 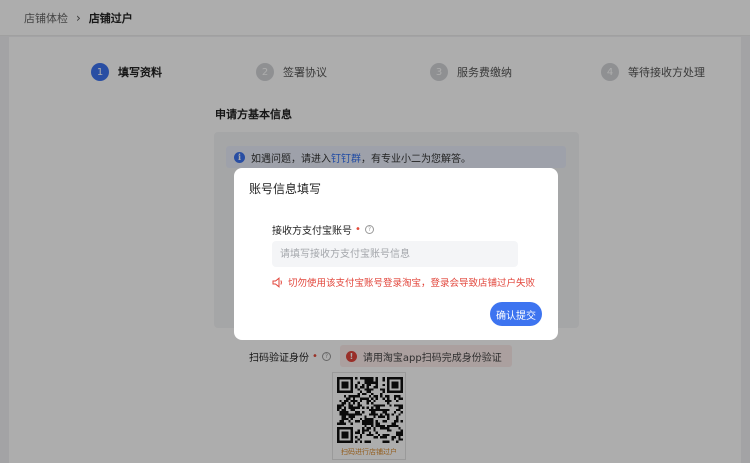 I want to click on alipay-account-input, so click(x=395, y=254).